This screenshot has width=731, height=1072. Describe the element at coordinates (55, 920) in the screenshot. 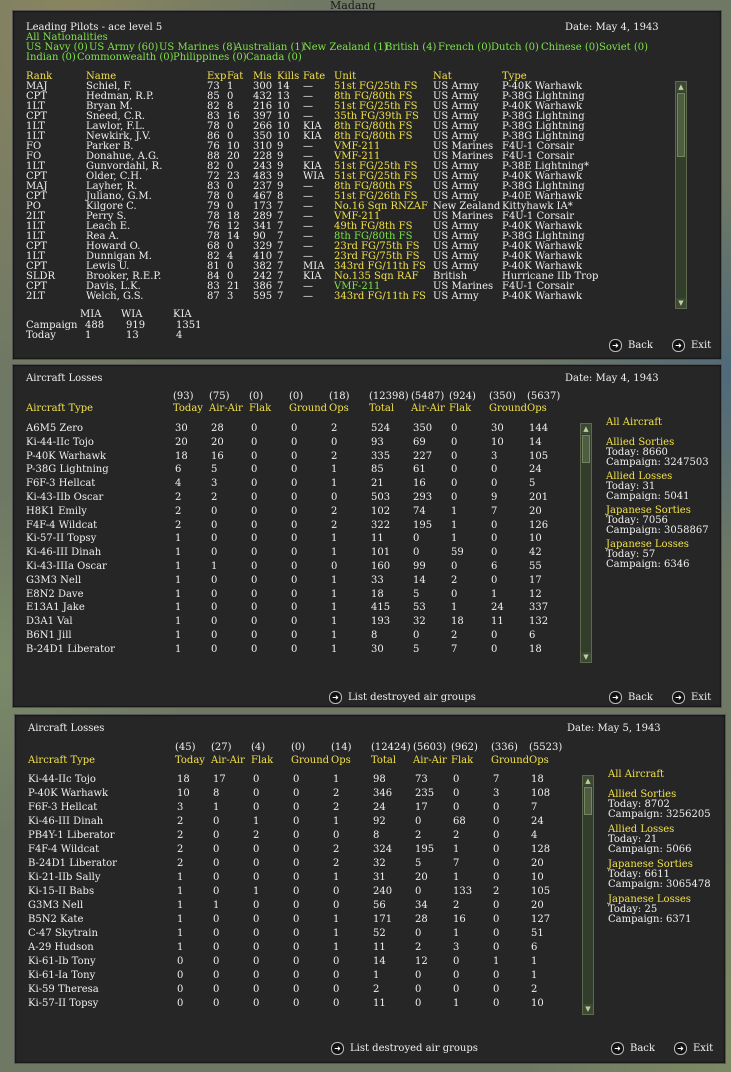

I see `aircraft-name: B5N2 Kate` at that location.